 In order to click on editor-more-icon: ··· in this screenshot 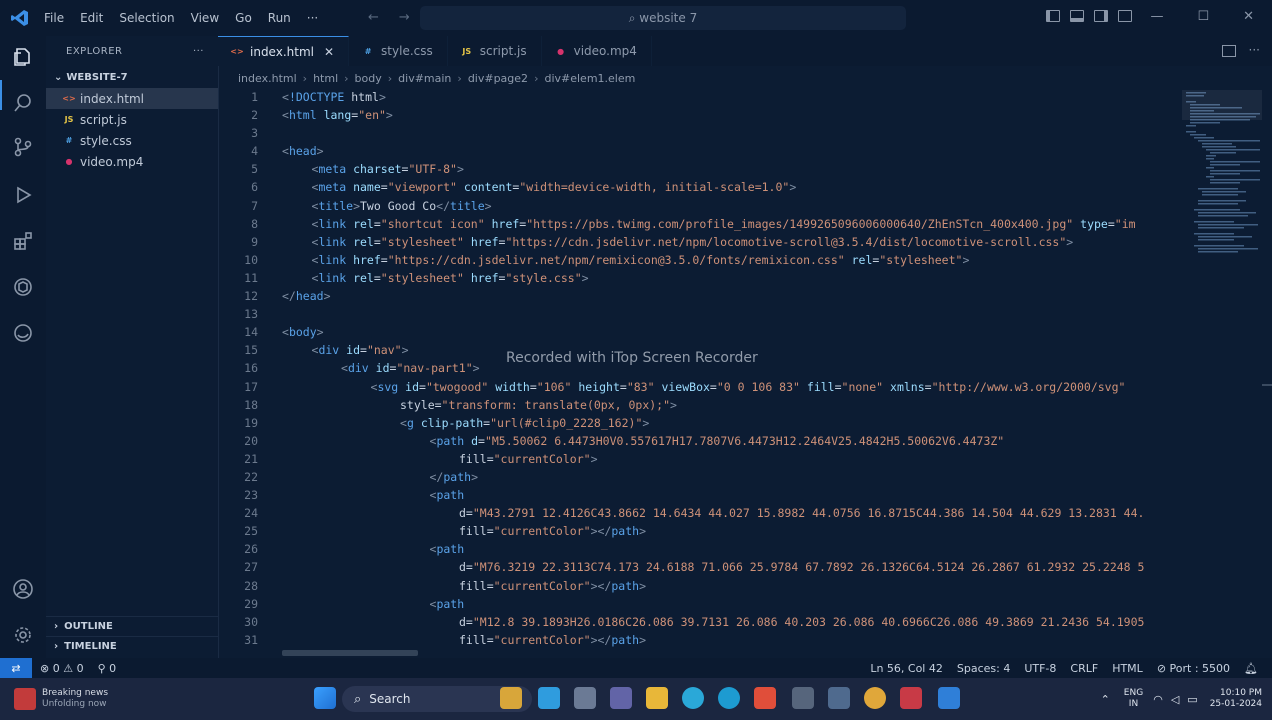, I will do `click(1254, 50)`.